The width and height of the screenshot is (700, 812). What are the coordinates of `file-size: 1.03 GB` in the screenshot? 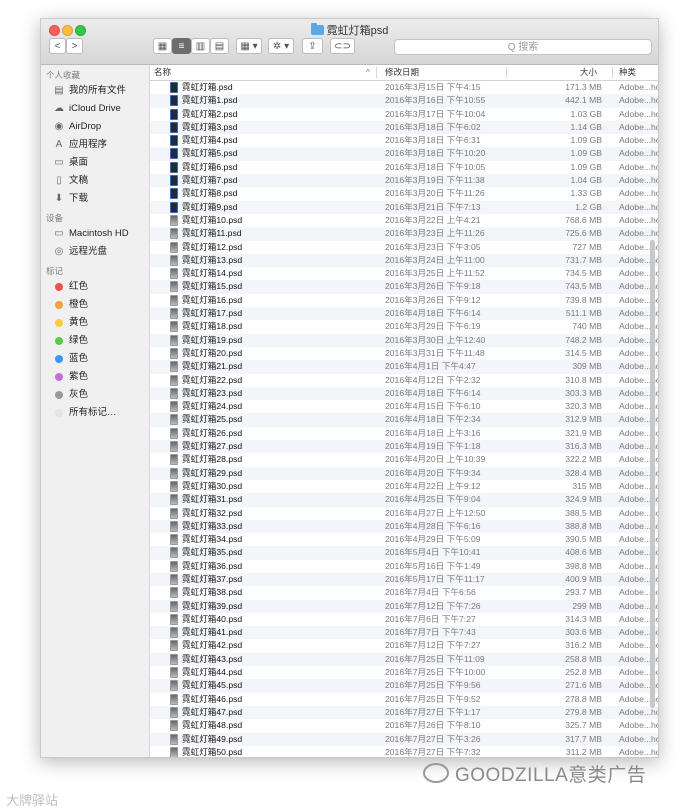 It's located at (586, 113).